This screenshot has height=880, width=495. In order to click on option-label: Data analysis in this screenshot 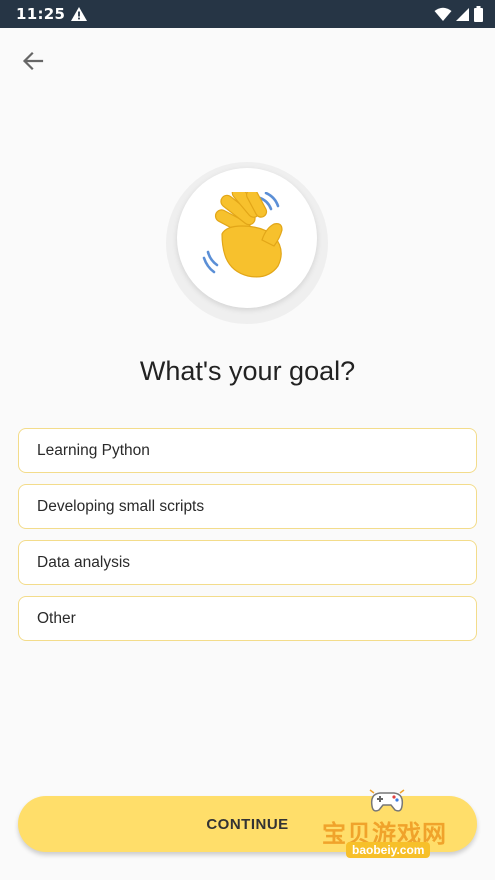, I will do `click(84, 562)`.